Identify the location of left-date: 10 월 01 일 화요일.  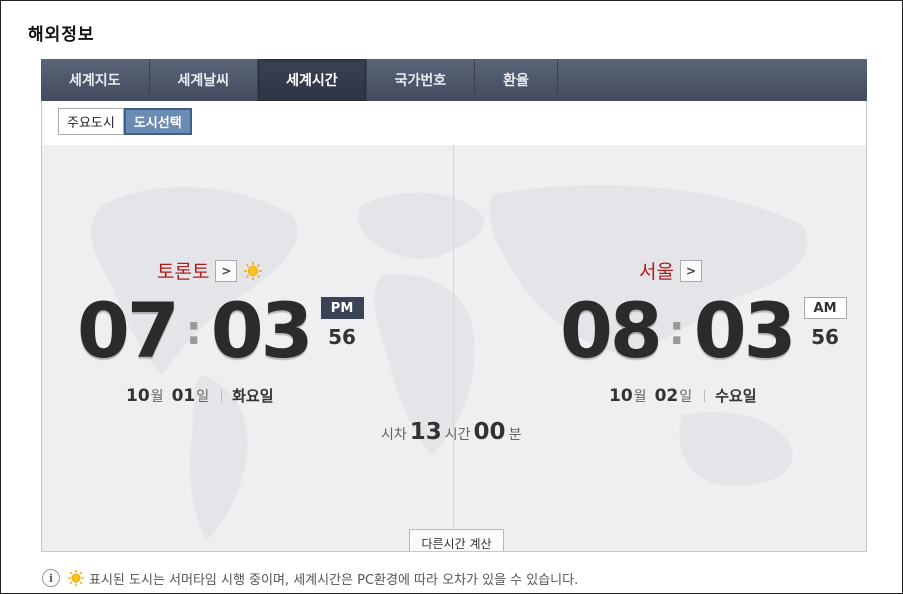
(200, 395).